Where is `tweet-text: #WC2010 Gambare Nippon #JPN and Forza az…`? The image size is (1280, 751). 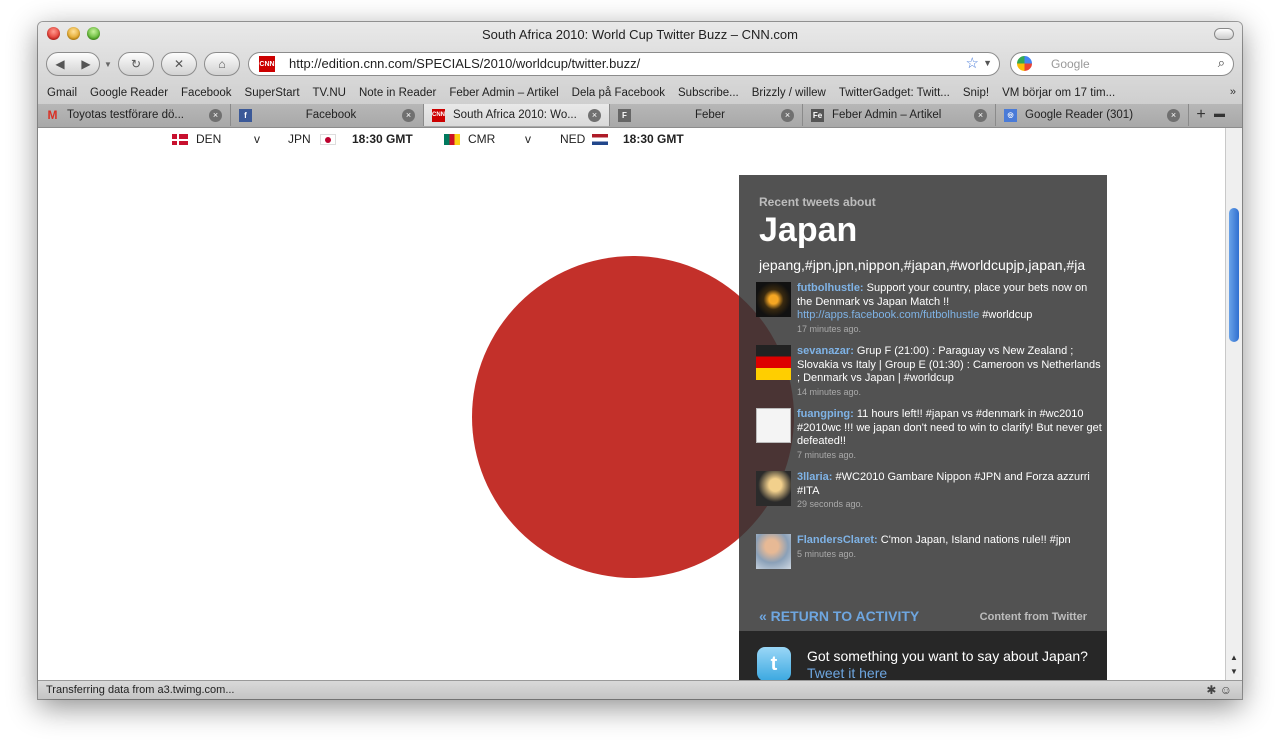 tweet-text: #WC2010 Gambare Nippon #JPN and Forza az… is located at coordinates (943, 484).